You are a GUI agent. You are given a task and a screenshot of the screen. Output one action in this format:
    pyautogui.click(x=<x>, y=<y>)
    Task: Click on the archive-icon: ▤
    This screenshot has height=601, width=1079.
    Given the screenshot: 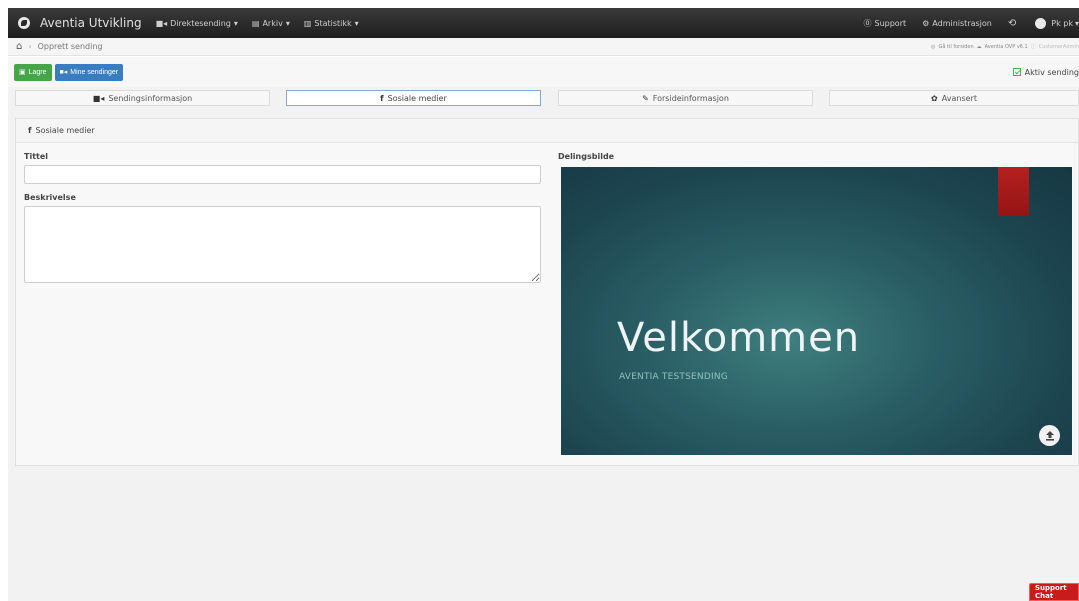 What is the action you would take?
    pyautogui.click(x=255, y=23)
    